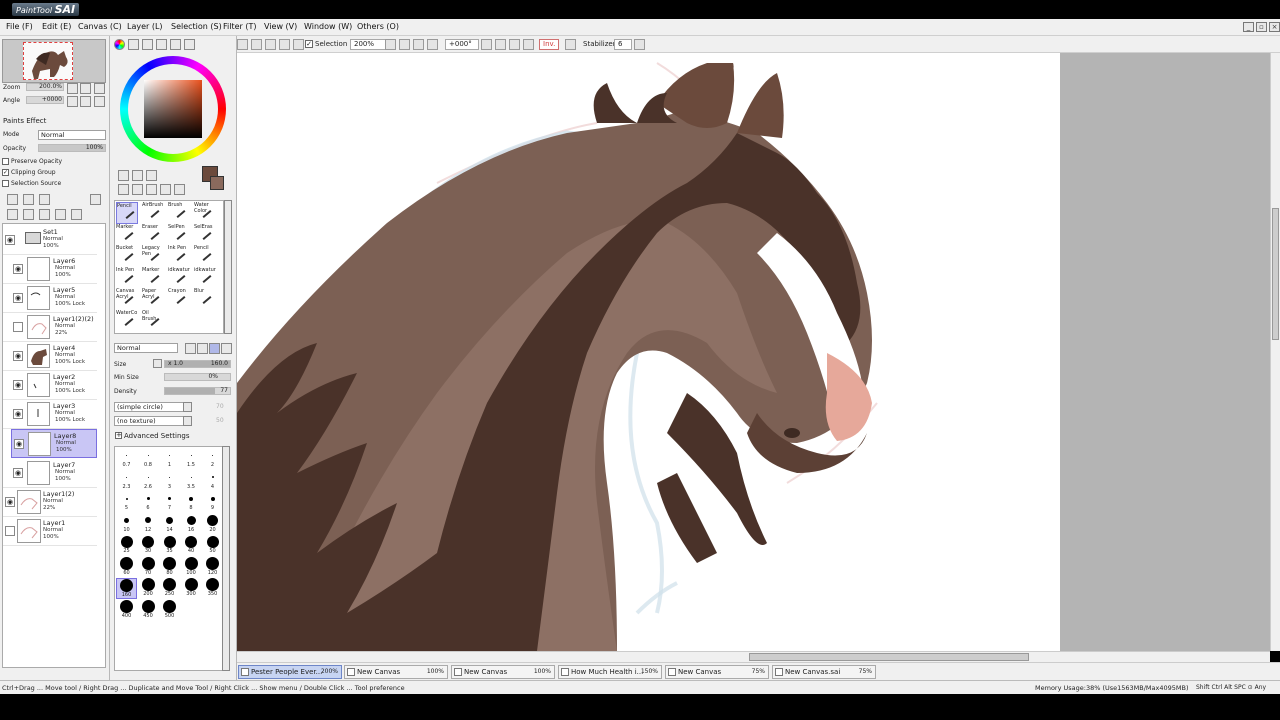 The height and width of the screenshot is (720, 1280). Describe the element at coordinates (189, 44) in the screenshot. I see `color-settings-icon` at that location.